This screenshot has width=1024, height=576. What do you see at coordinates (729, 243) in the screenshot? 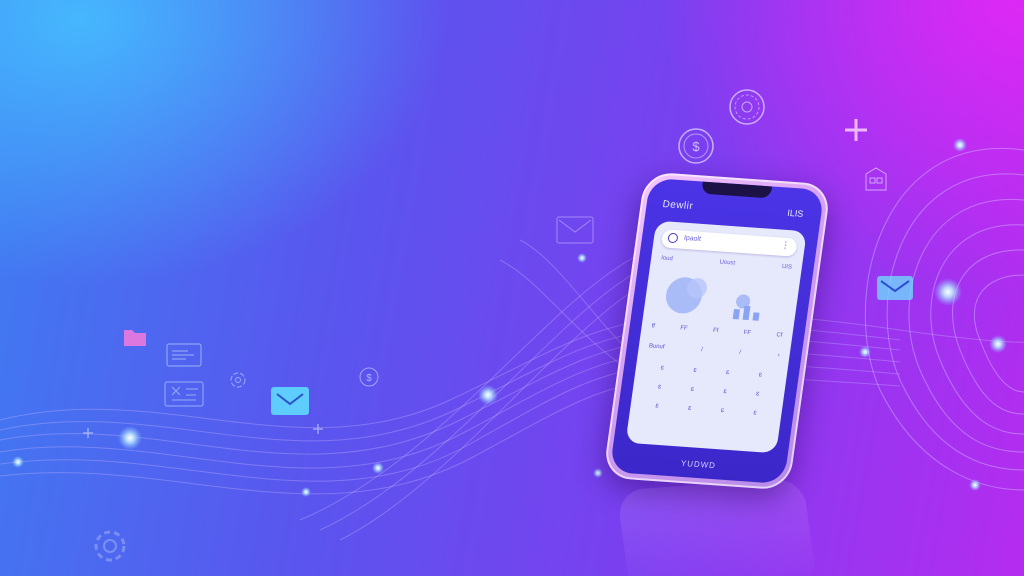
I see `search-bar: Ipaolt ⋮` at bounding box center [729, 243].